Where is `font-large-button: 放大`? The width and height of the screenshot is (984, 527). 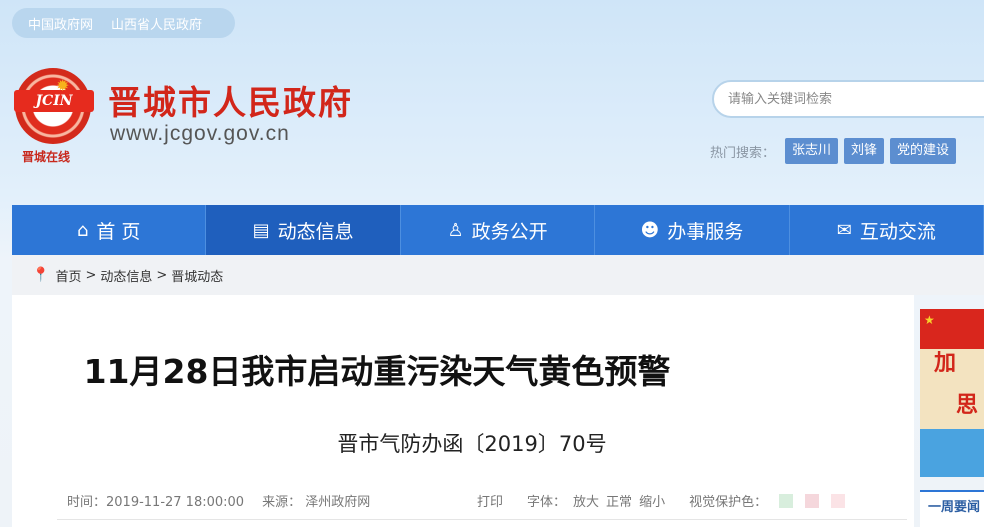 font-large-button: 放大 is located at coordinates (586, 500).